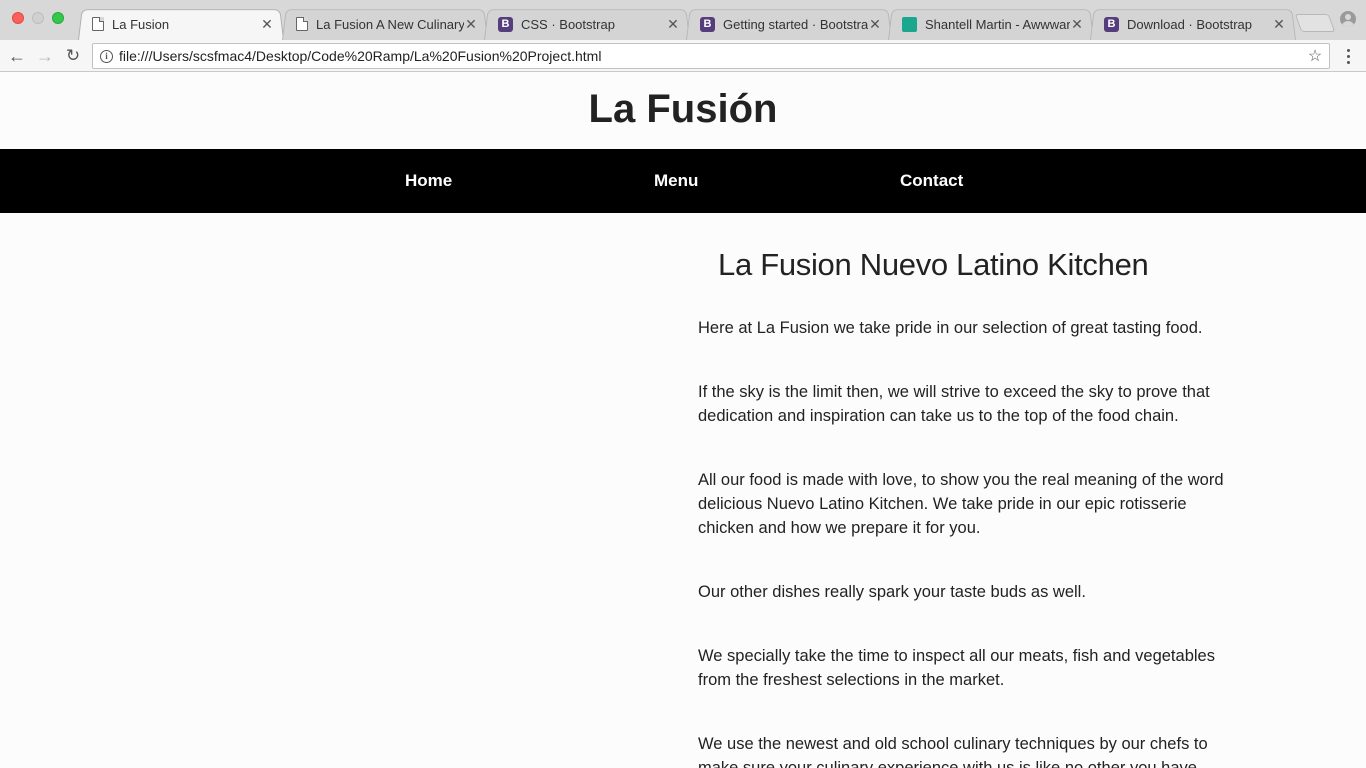 The image size is (1366, 768). I want to click on nav-link-menu: Menu, so click(676, 181).